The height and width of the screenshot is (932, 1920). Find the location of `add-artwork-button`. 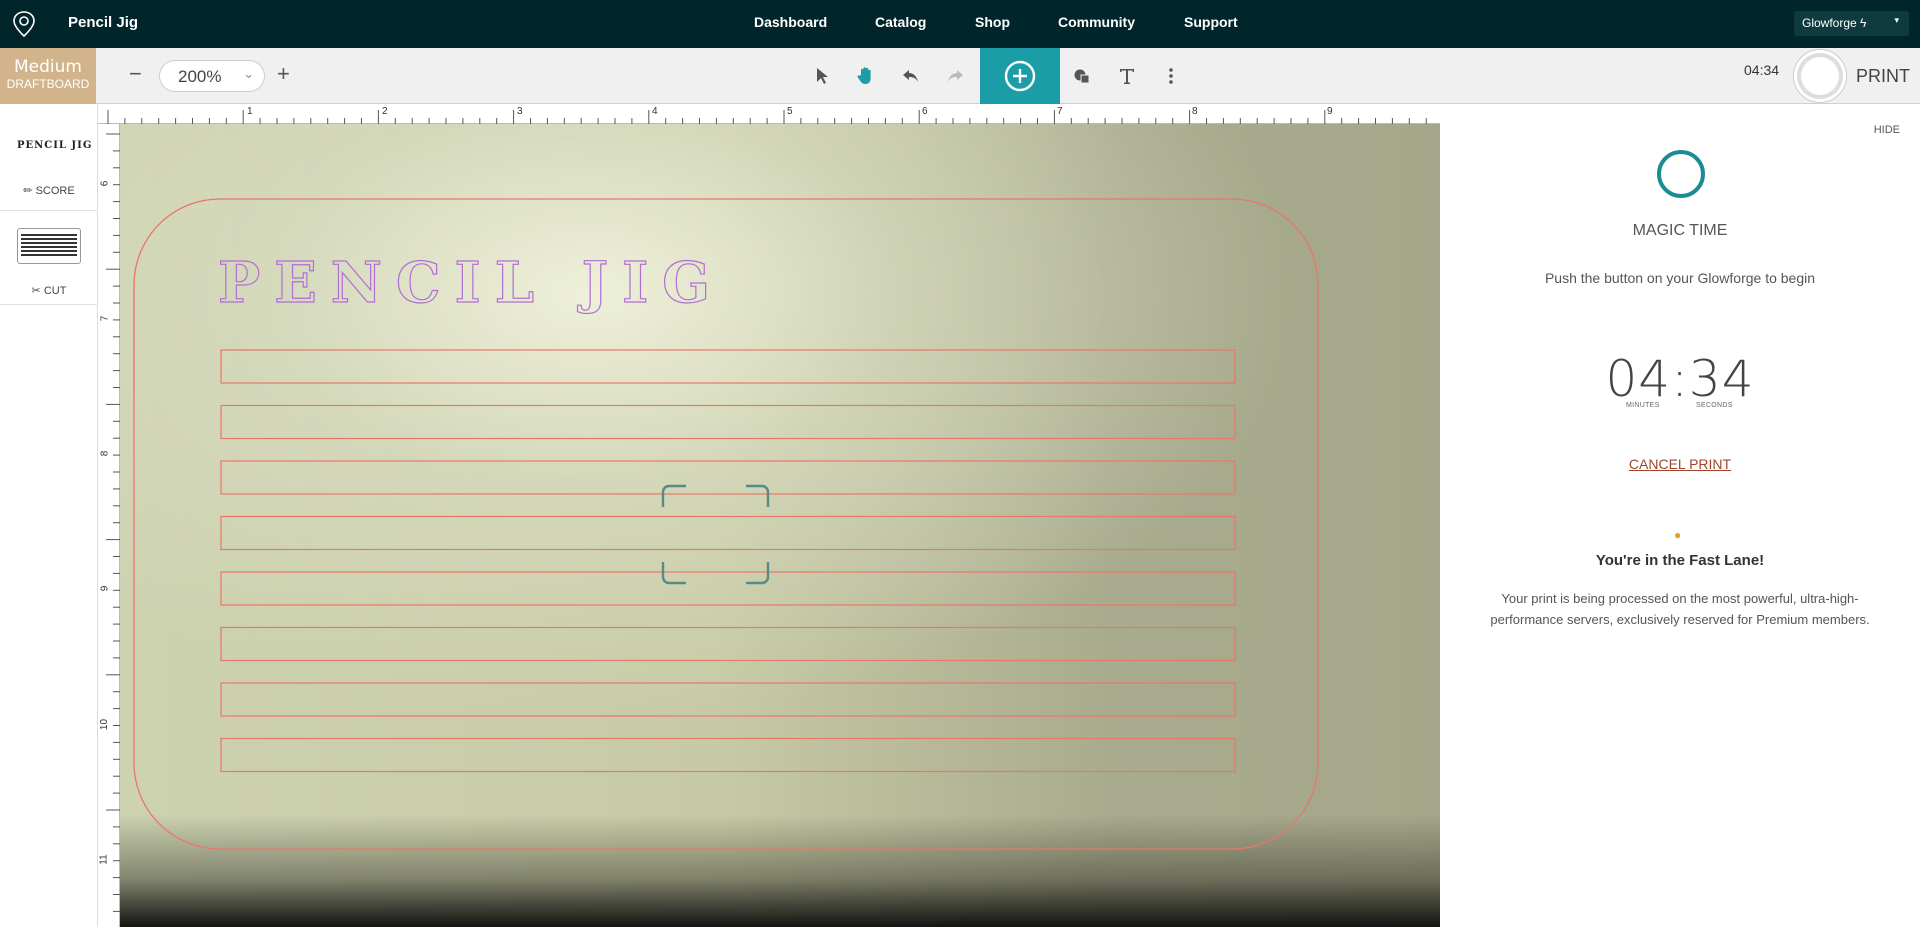

add-artwork-button is located at coordinates (1020, 76).